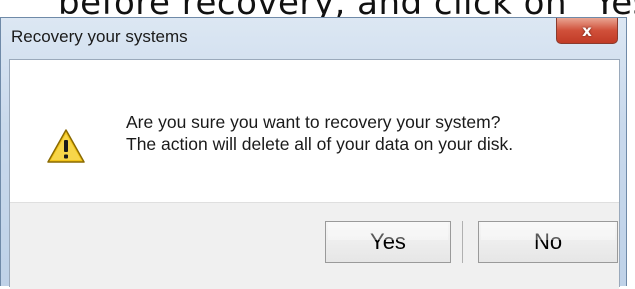  I want to click on close-icon: x, so click(587, 30).